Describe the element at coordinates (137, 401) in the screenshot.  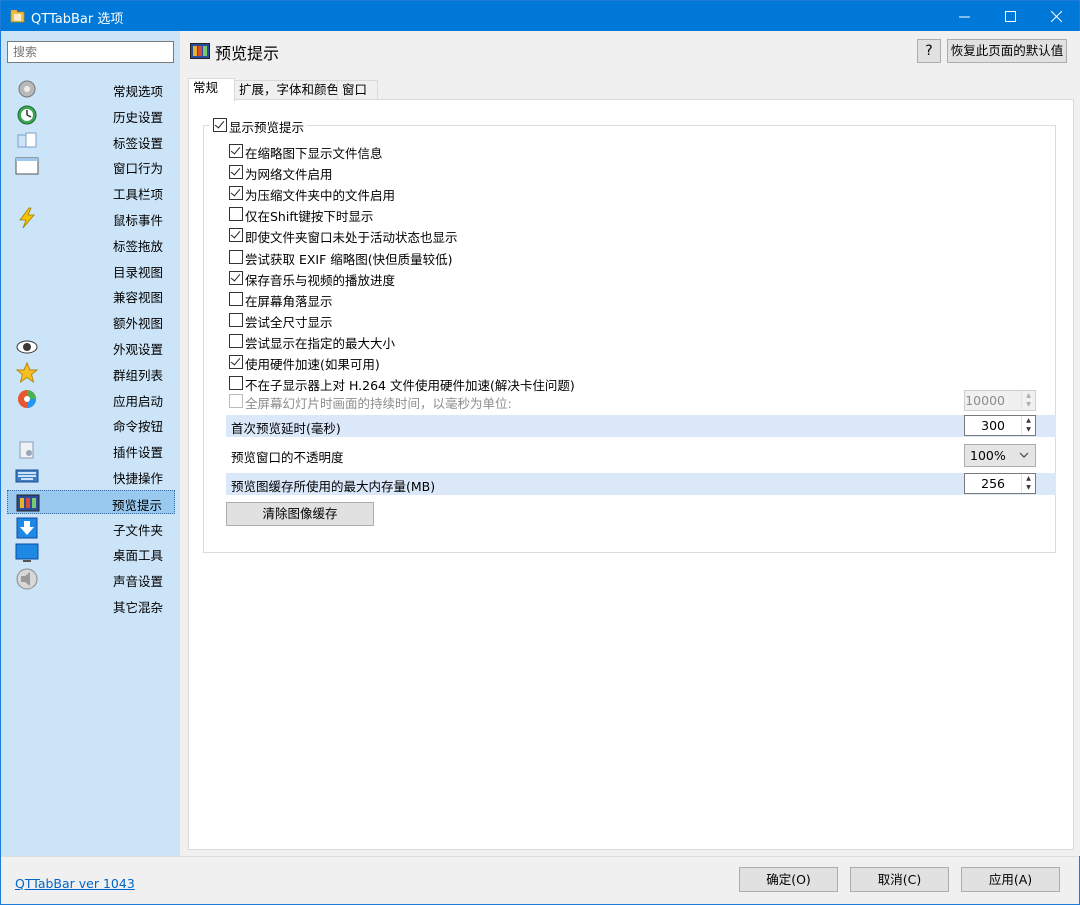
I see `sidebar-item-label: 应用启动` at that location.